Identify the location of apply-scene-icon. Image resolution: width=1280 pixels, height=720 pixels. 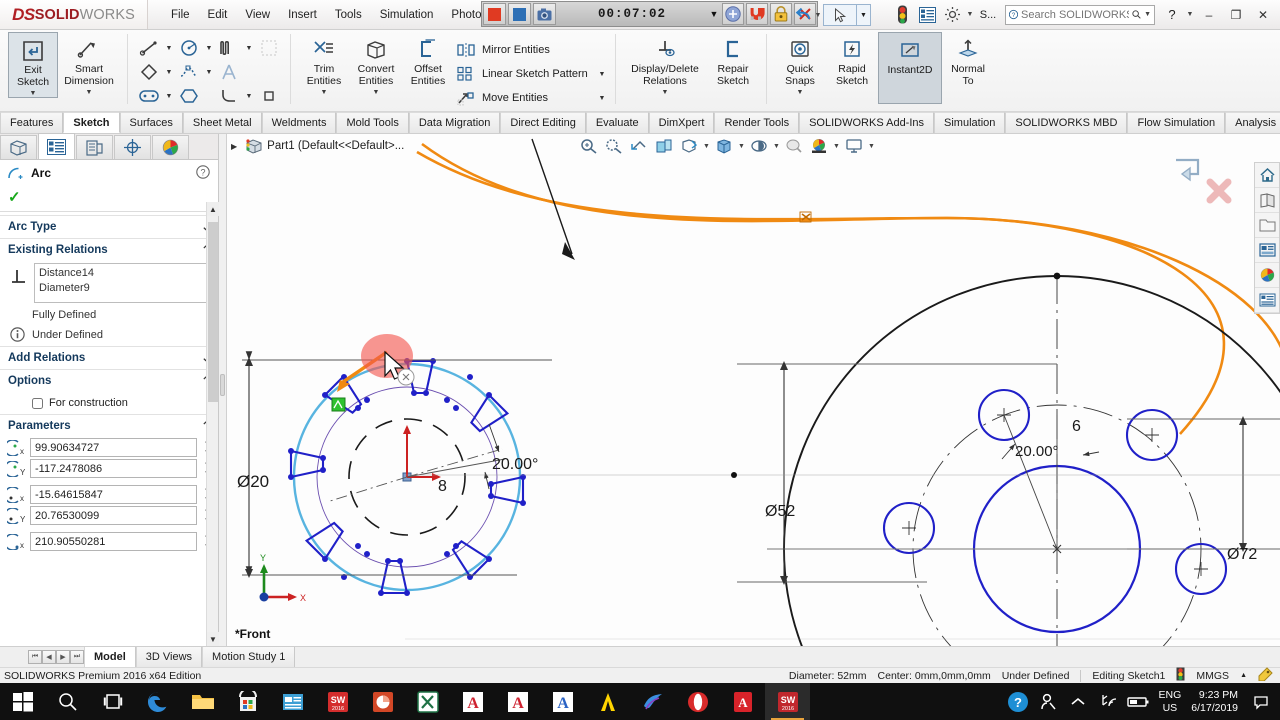
(819, 146).